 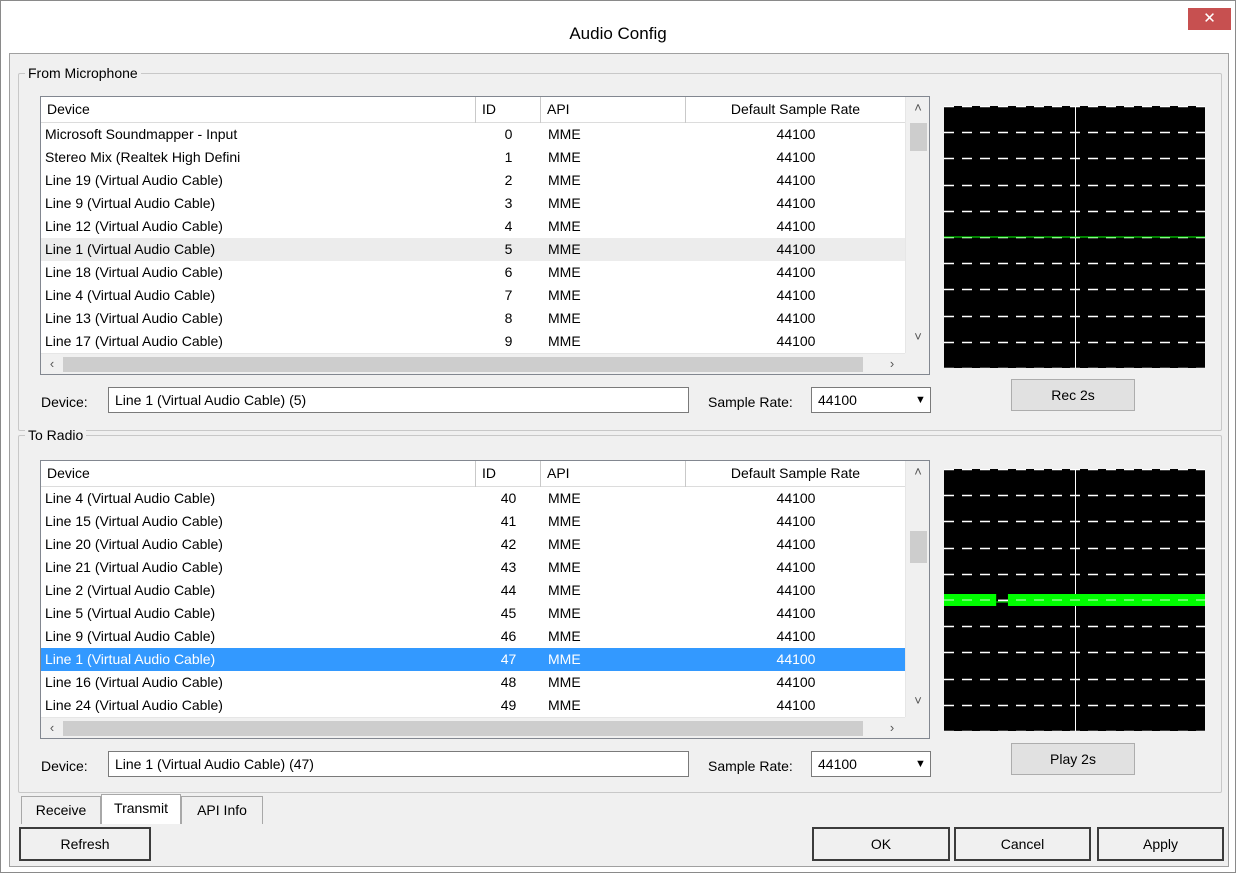 What do you see at coordinates (64, 402) in the screenshot?
I see `mic-device-label: Device:` at bounding box center [64, 402].